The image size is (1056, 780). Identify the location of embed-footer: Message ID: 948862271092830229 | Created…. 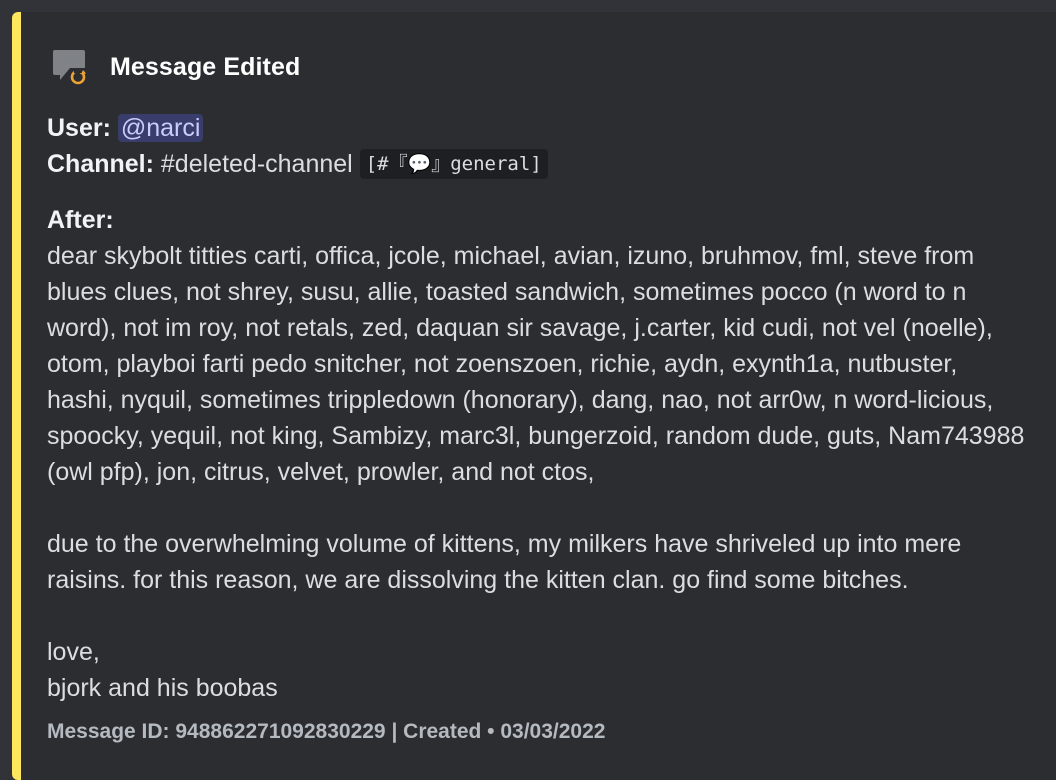
(326, 731).